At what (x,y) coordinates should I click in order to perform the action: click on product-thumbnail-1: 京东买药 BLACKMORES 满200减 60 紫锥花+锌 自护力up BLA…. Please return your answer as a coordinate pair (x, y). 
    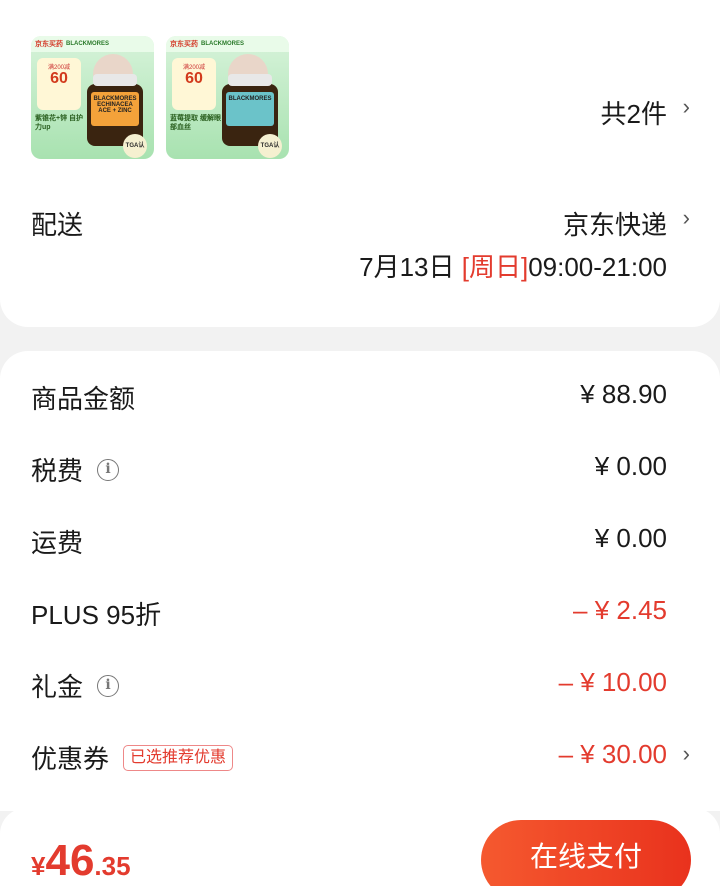
    Looking at the image, I should click on (92, 97).